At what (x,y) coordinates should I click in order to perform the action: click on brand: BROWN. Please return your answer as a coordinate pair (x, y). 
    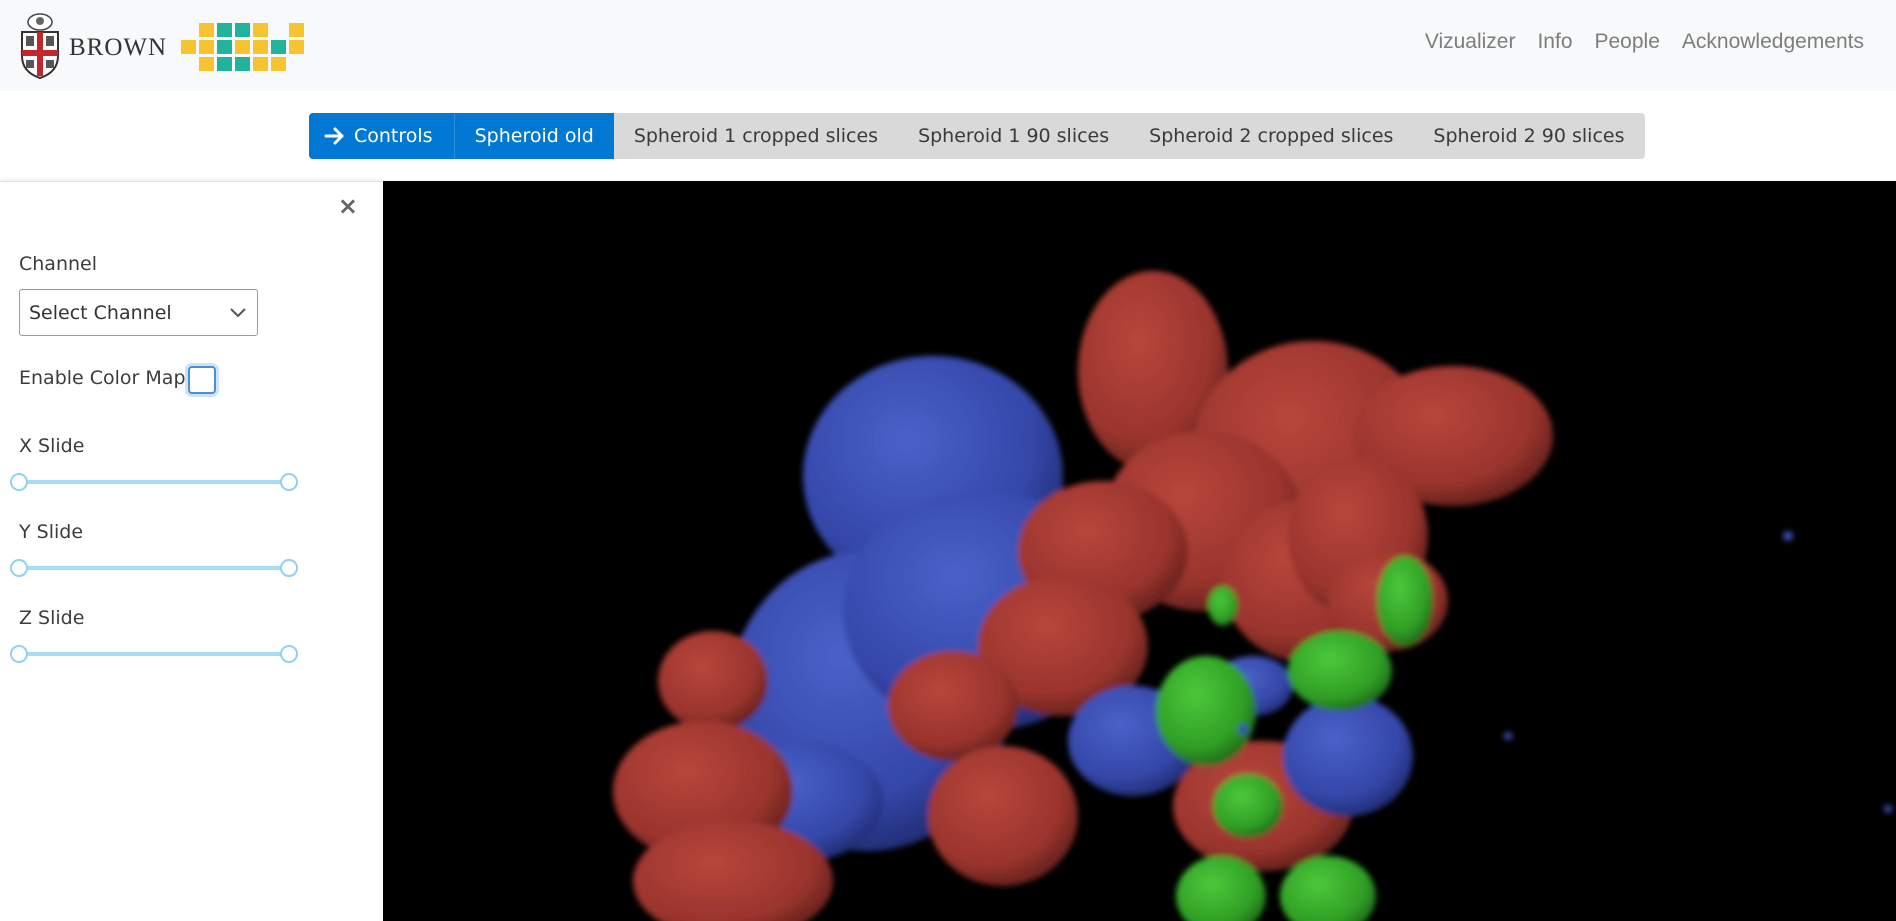
    Looking at the image, I should click on (165, 46).